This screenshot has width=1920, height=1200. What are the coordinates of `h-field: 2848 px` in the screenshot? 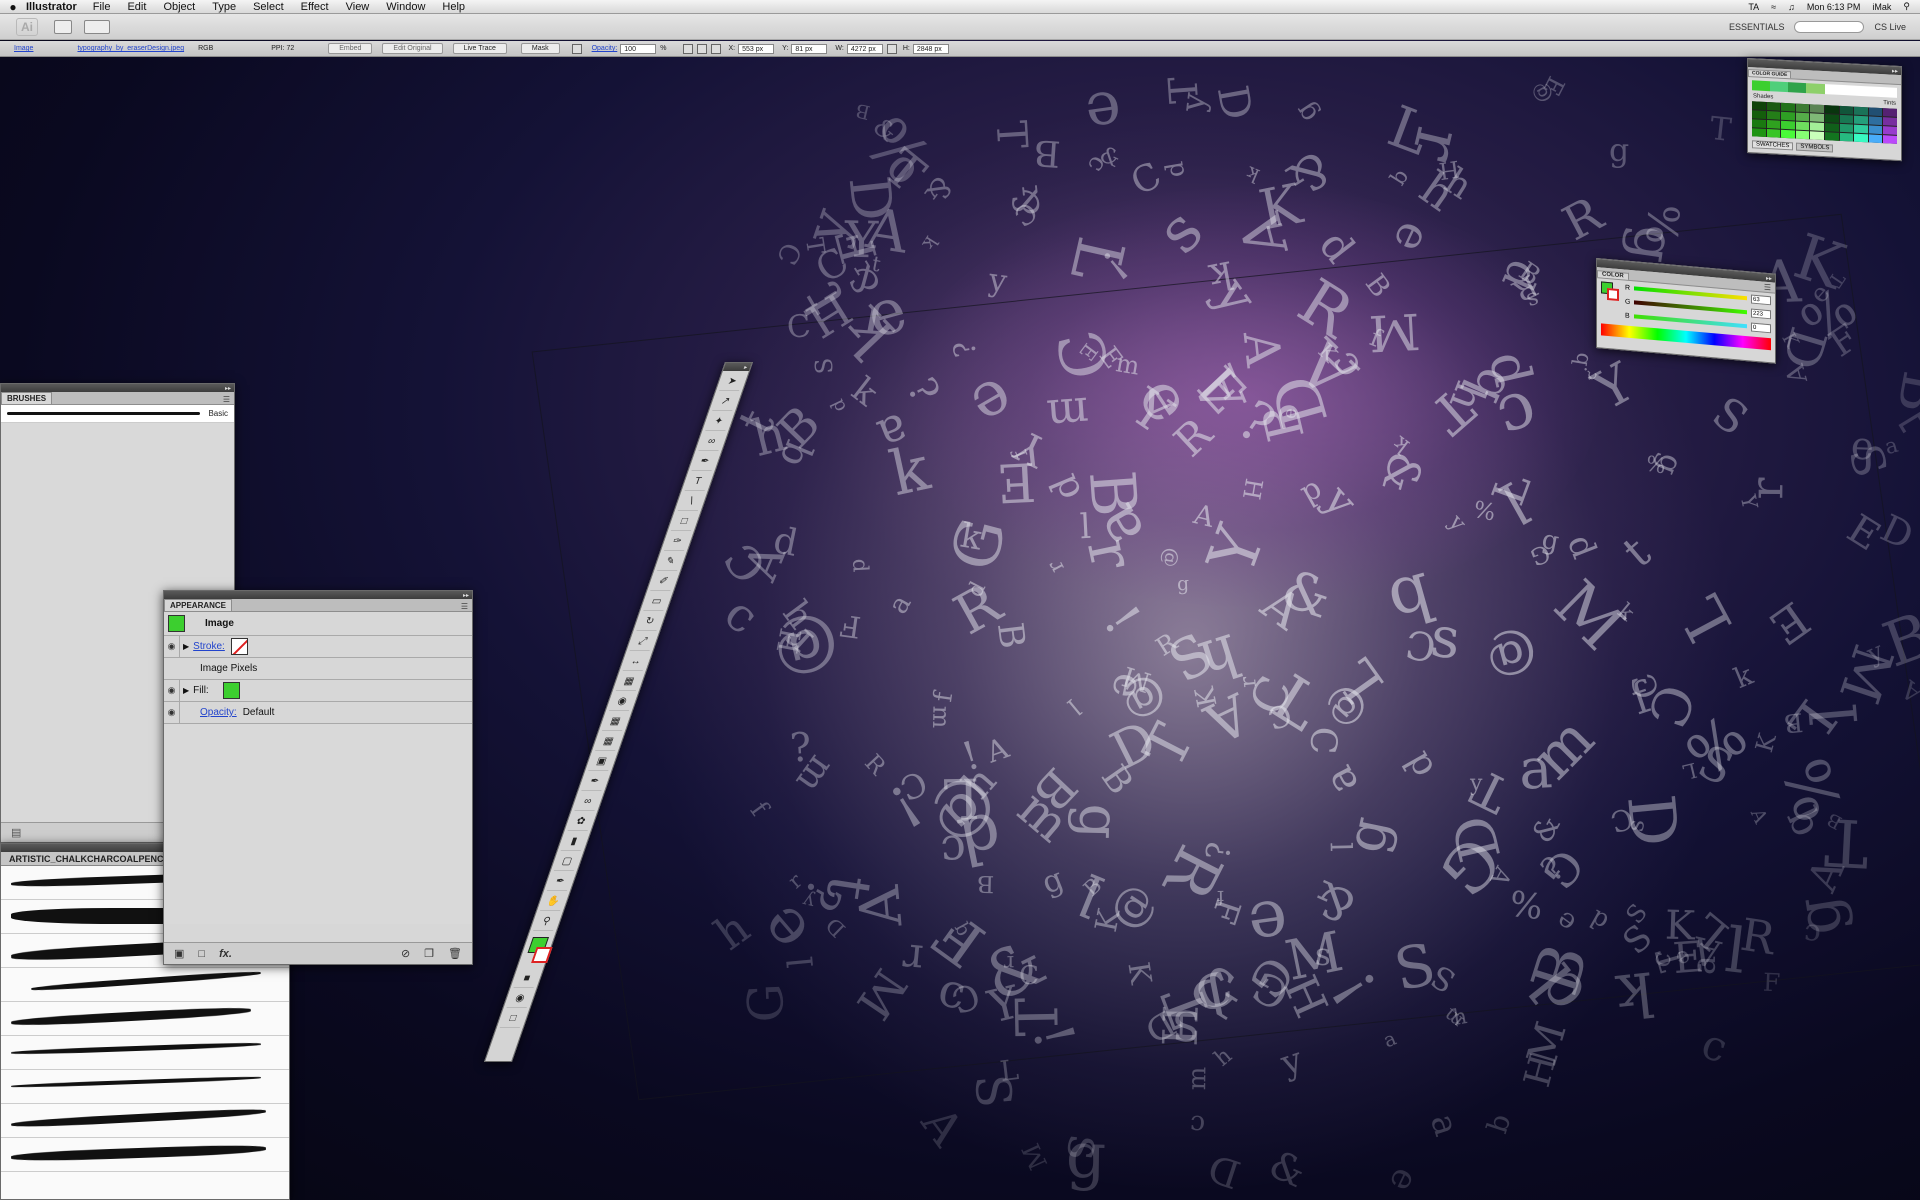 It's located at (930, 48).